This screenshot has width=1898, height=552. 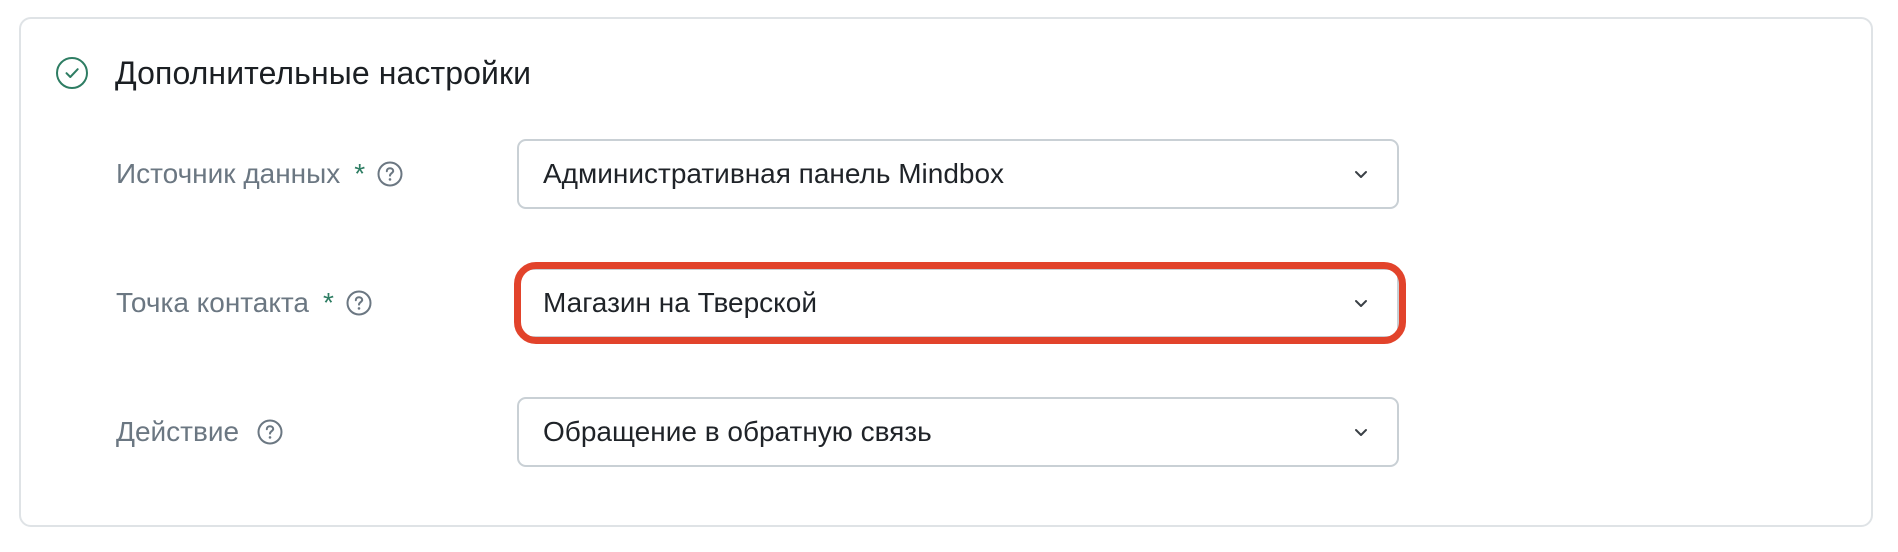 What do you see at coordinates (178, 431) in the screenshot?
I see `action-label: Действие` at bounding box center [178, 431].